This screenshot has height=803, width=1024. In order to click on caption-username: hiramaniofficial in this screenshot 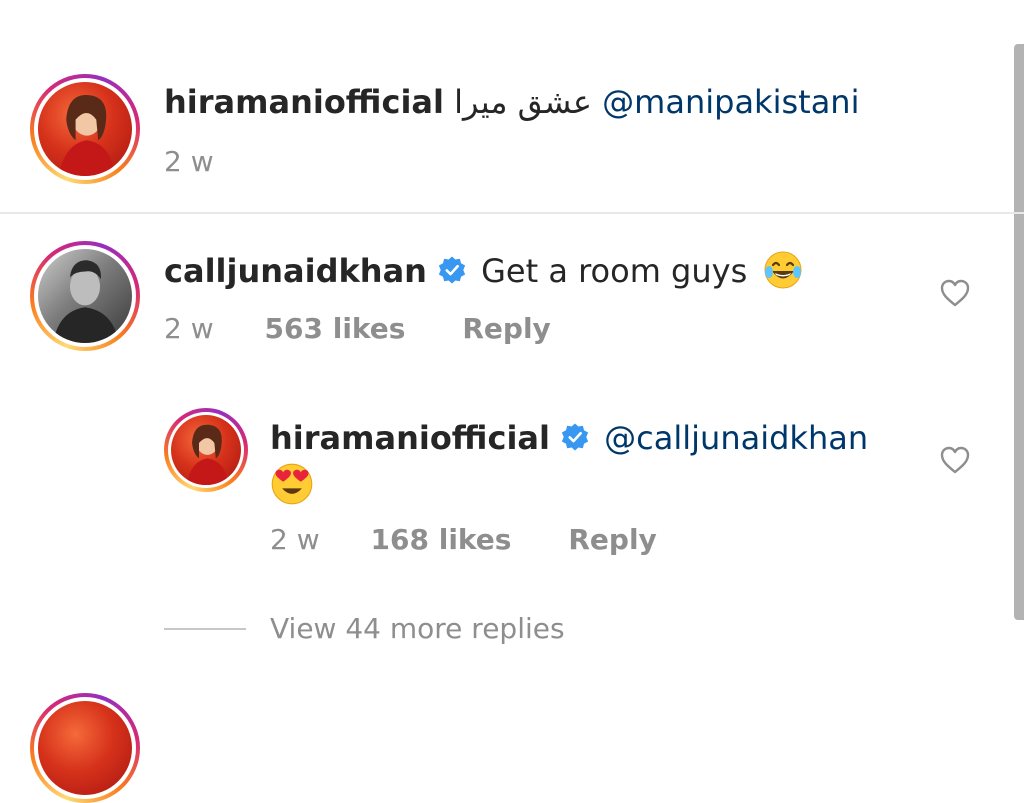, I will do `click(304, 102)`.